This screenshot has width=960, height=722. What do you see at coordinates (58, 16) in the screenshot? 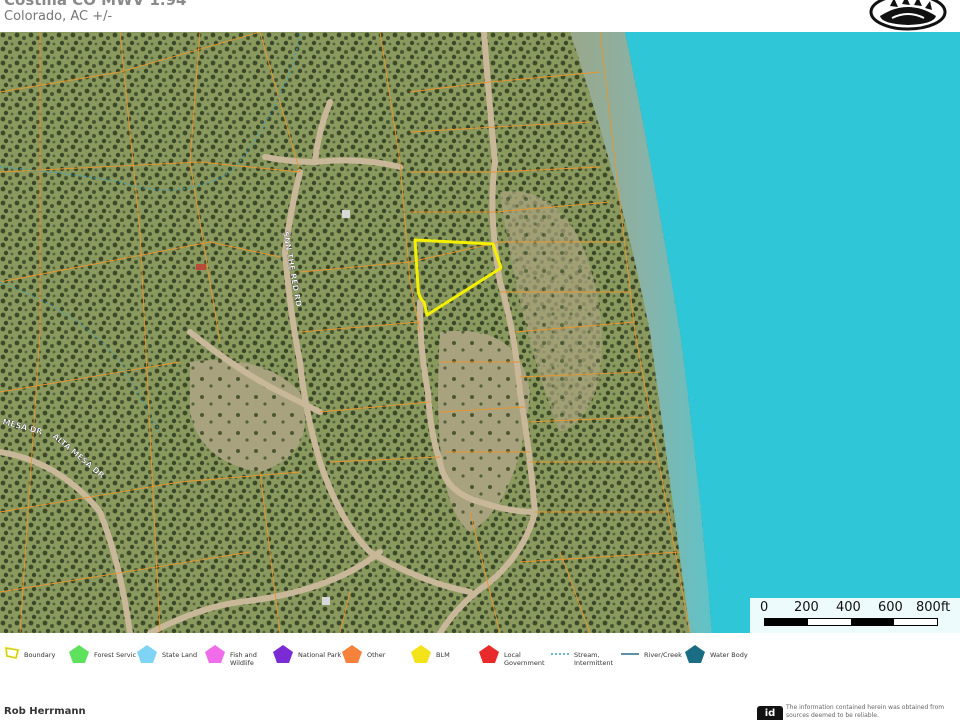
I see `map-subtitle: Colorado, AC +/-` at bounding box center [58, 16].